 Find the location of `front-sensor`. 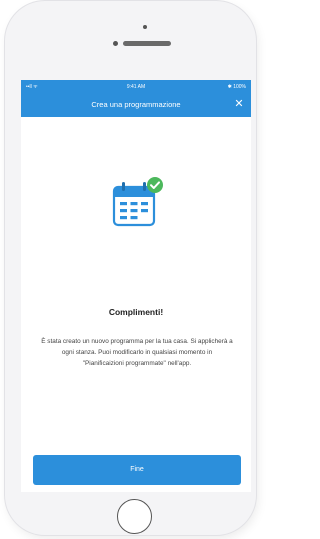

front-sensor is located at coordinates (115, 43).